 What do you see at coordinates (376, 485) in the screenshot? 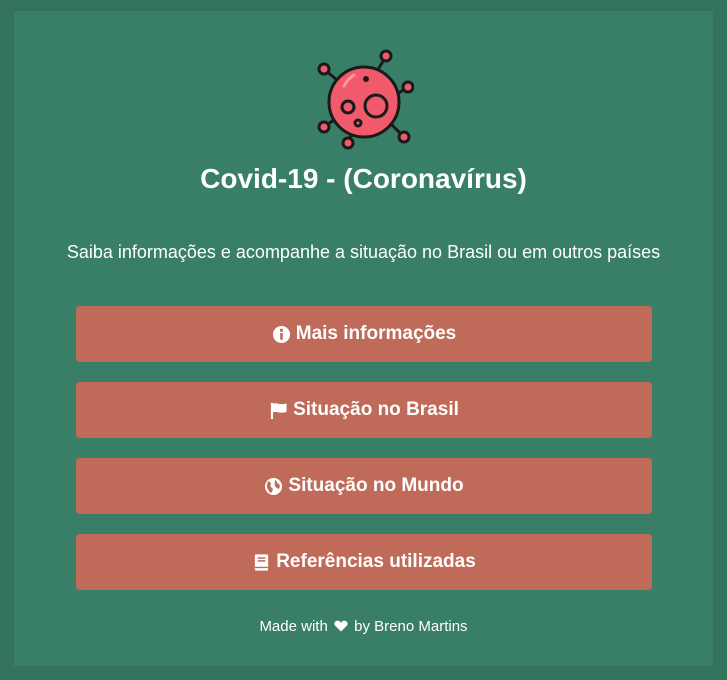
I see `world-situation-label: Situação no Mundo` at bounding box center [376, 485].